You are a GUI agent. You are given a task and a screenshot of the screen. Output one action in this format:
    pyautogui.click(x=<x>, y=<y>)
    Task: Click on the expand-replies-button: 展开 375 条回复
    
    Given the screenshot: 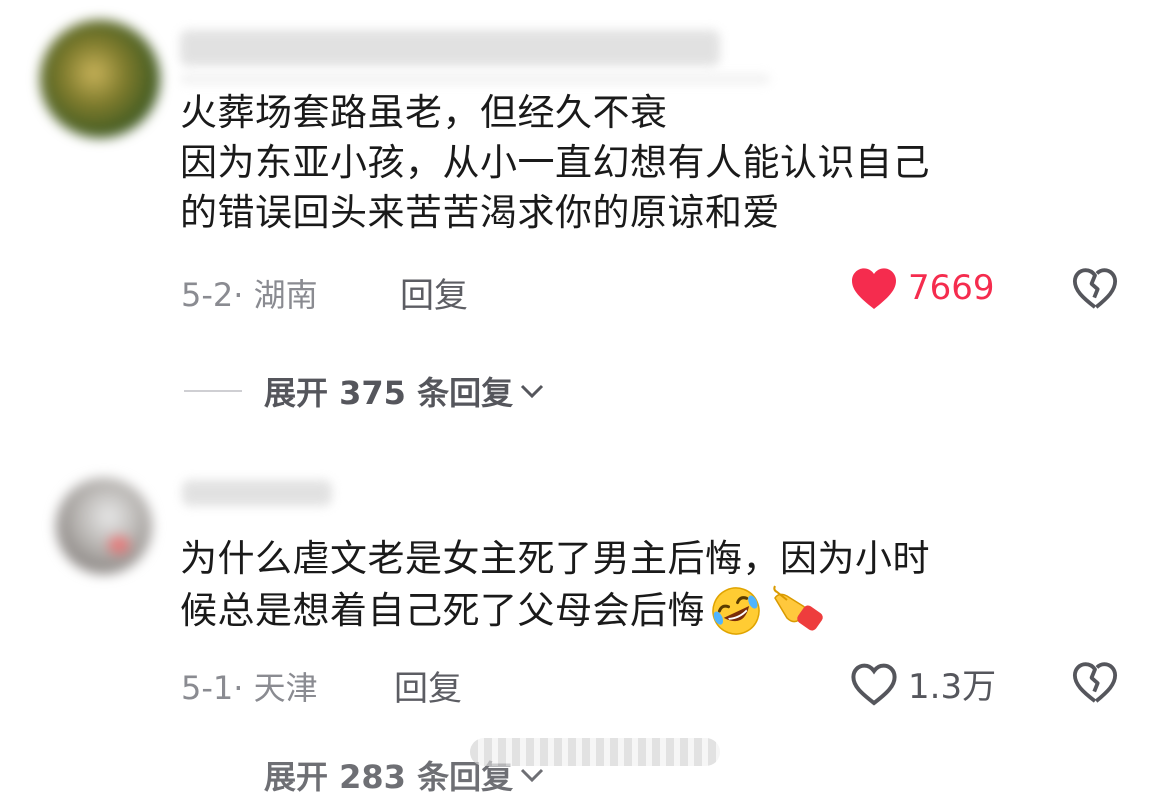 What is the action you would take?
    pyautogui.click(x=364, y=391)
    